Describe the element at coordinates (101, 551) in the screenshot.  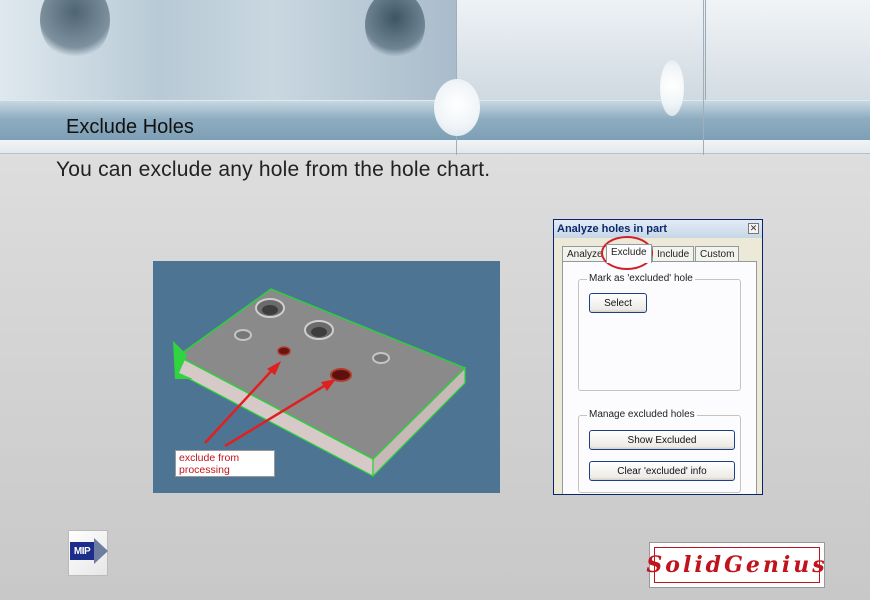
I see `play-arrow-icon` at that location.